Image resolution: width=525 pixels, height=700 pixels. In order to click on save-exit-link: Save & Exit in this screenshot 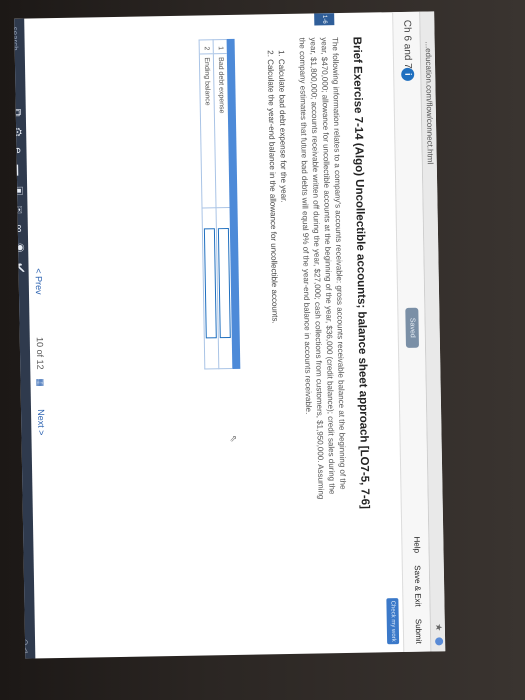, I will do `click(418, 586)`.